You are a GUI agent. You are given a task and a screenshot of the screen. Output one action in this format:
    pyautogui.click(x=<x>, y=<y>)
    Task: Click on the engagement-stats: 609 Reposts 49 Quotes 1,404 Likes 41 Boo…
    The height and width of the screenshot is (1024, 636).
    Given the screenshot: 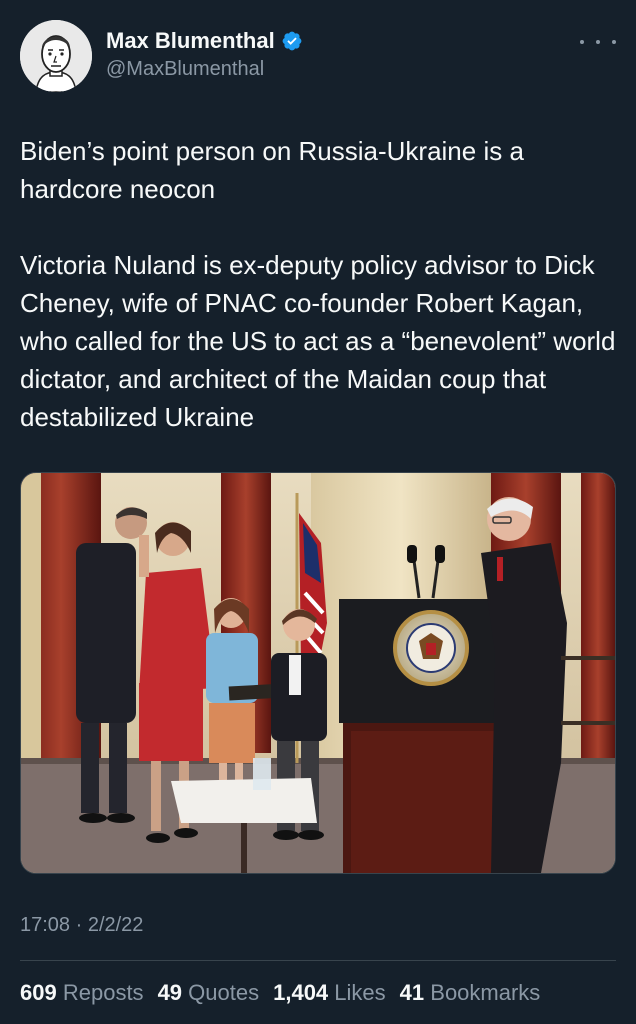 What is the action you would take?
    pyautogui.click(x=280, y=993)
    